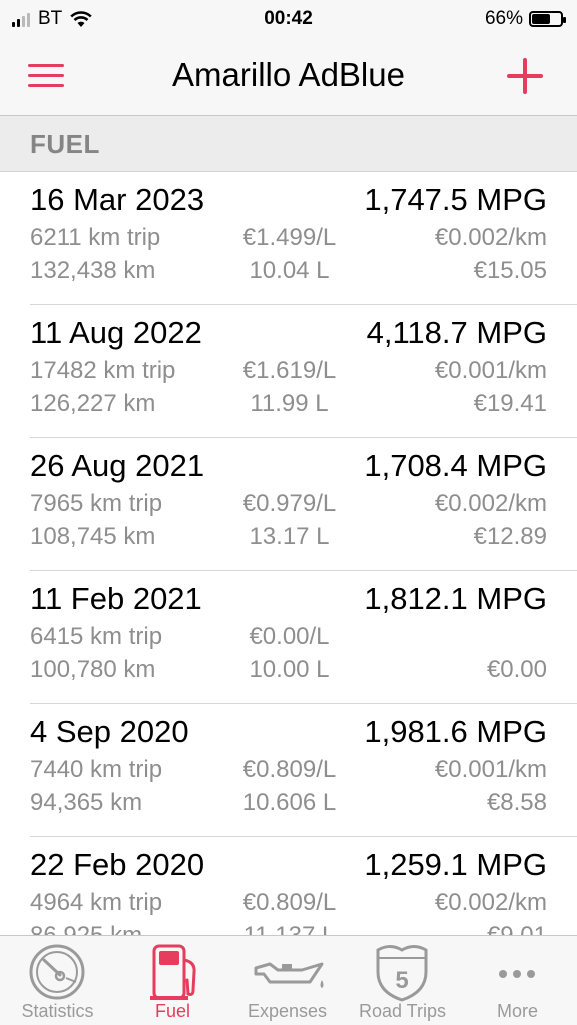 The height and width of the screenshot is (1025, 577). Describe the element at coordinates (289, 403) in the screenshot. I see `entry-litres: 11.99 L` at that location.